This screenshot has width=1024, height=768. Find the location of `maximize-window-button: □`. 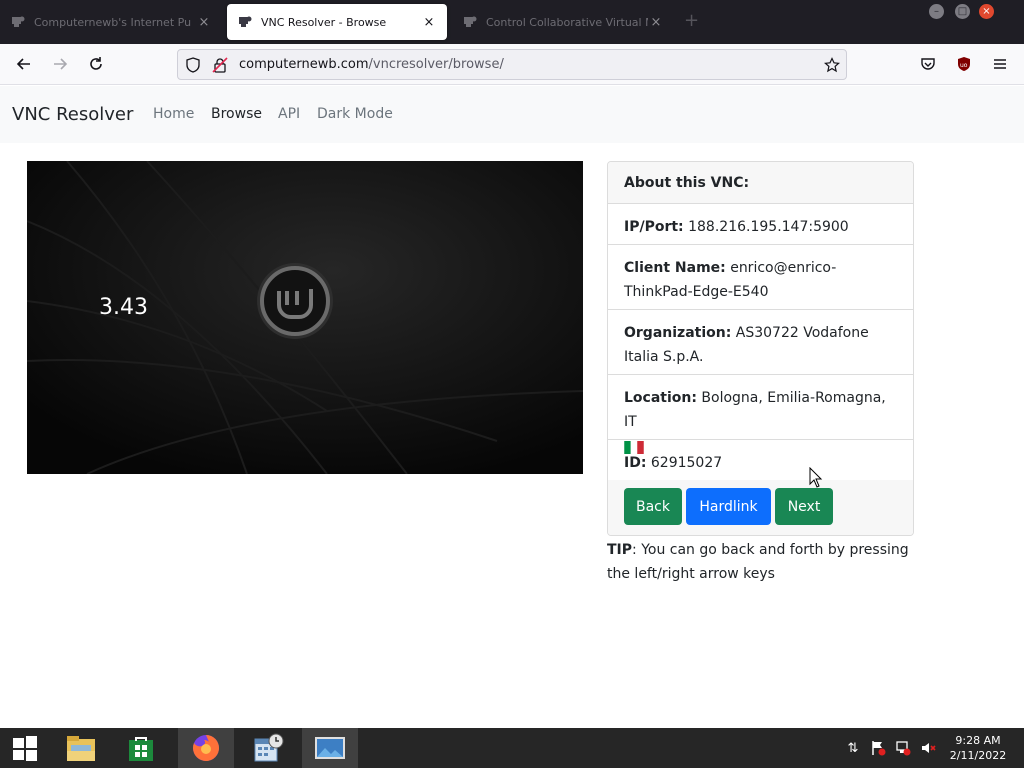

maximize-window-button: □ is located at coordinates (962, 11).